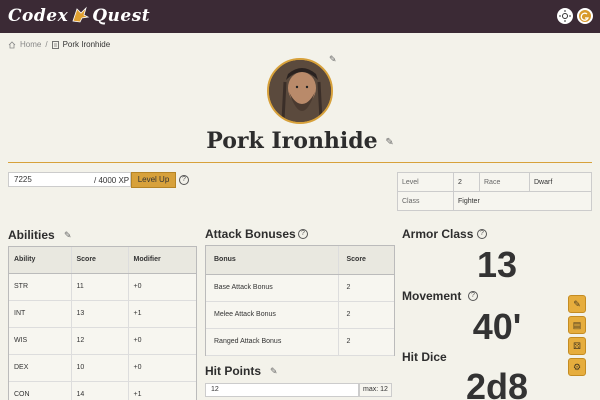 The image size is (600, 400). What do you see at coordinates (68, 235) in the screenshot?
I see `edit-abilities-icon: ✎` at bounding box center [68, 235].